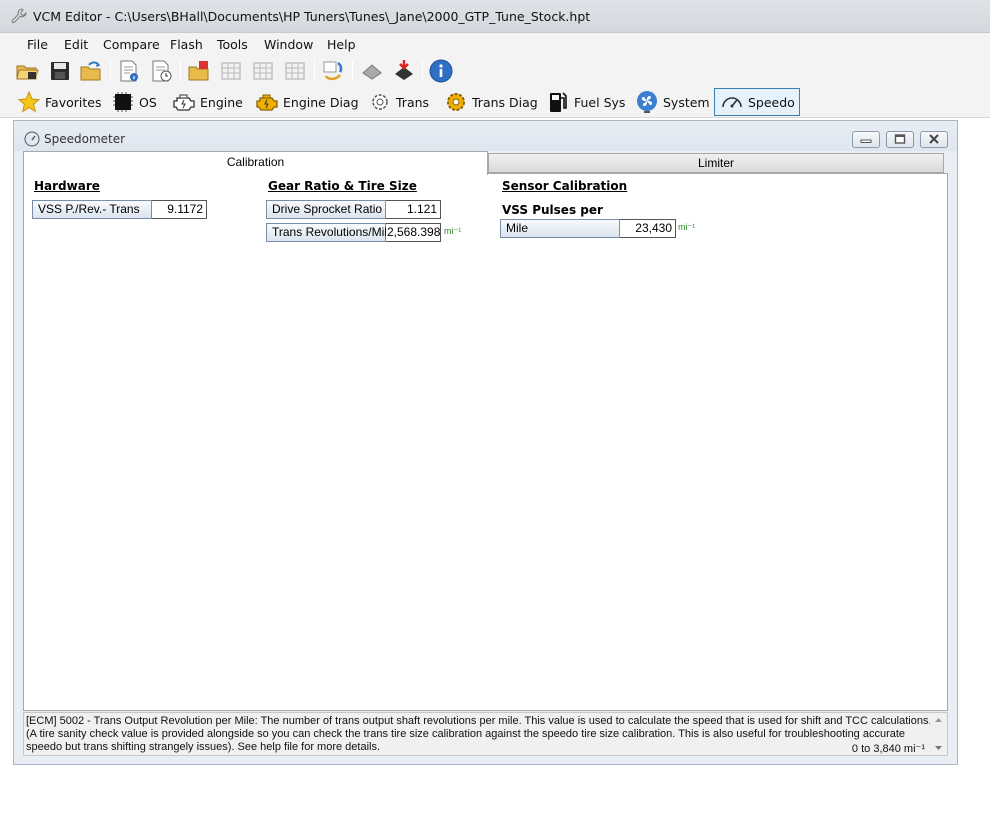 This screenshot has height=838, width=990. I want to click on drive-sprocket-ratio-param: Drive Sprocket Ratio 1.121, so click(353, 209).